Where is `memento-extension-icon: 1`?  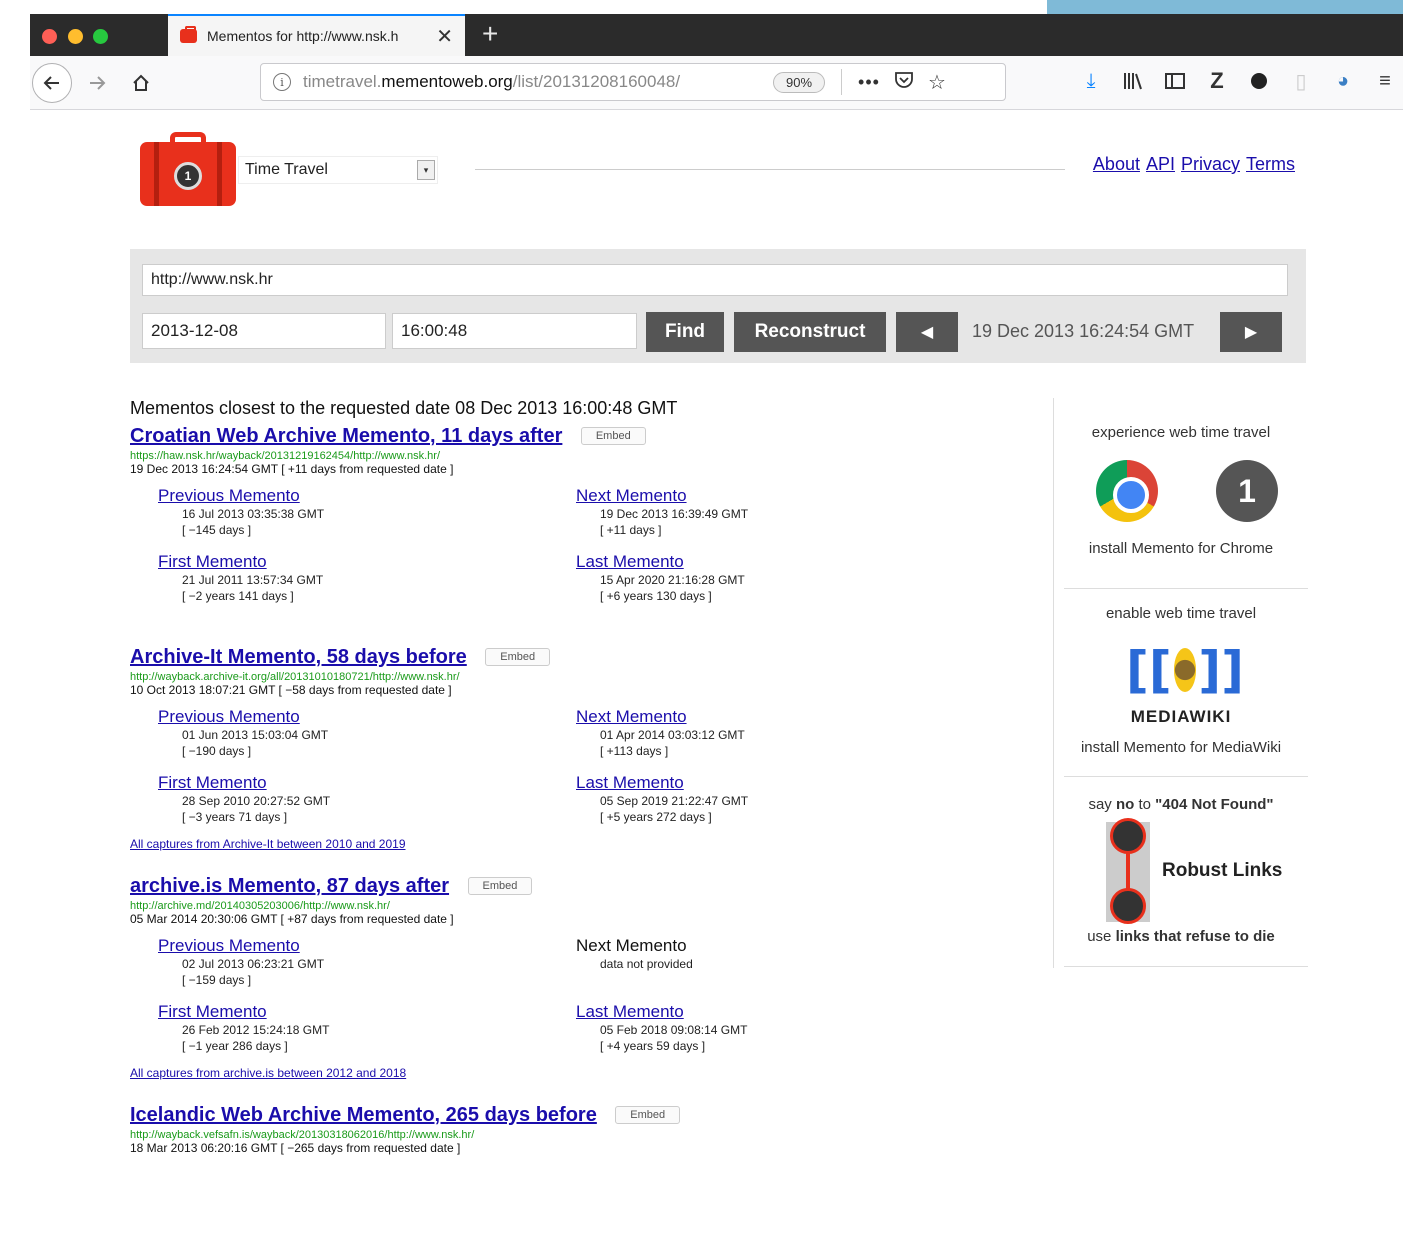
memento-extension-icon: 1 is located at coordinates (1247, 491).